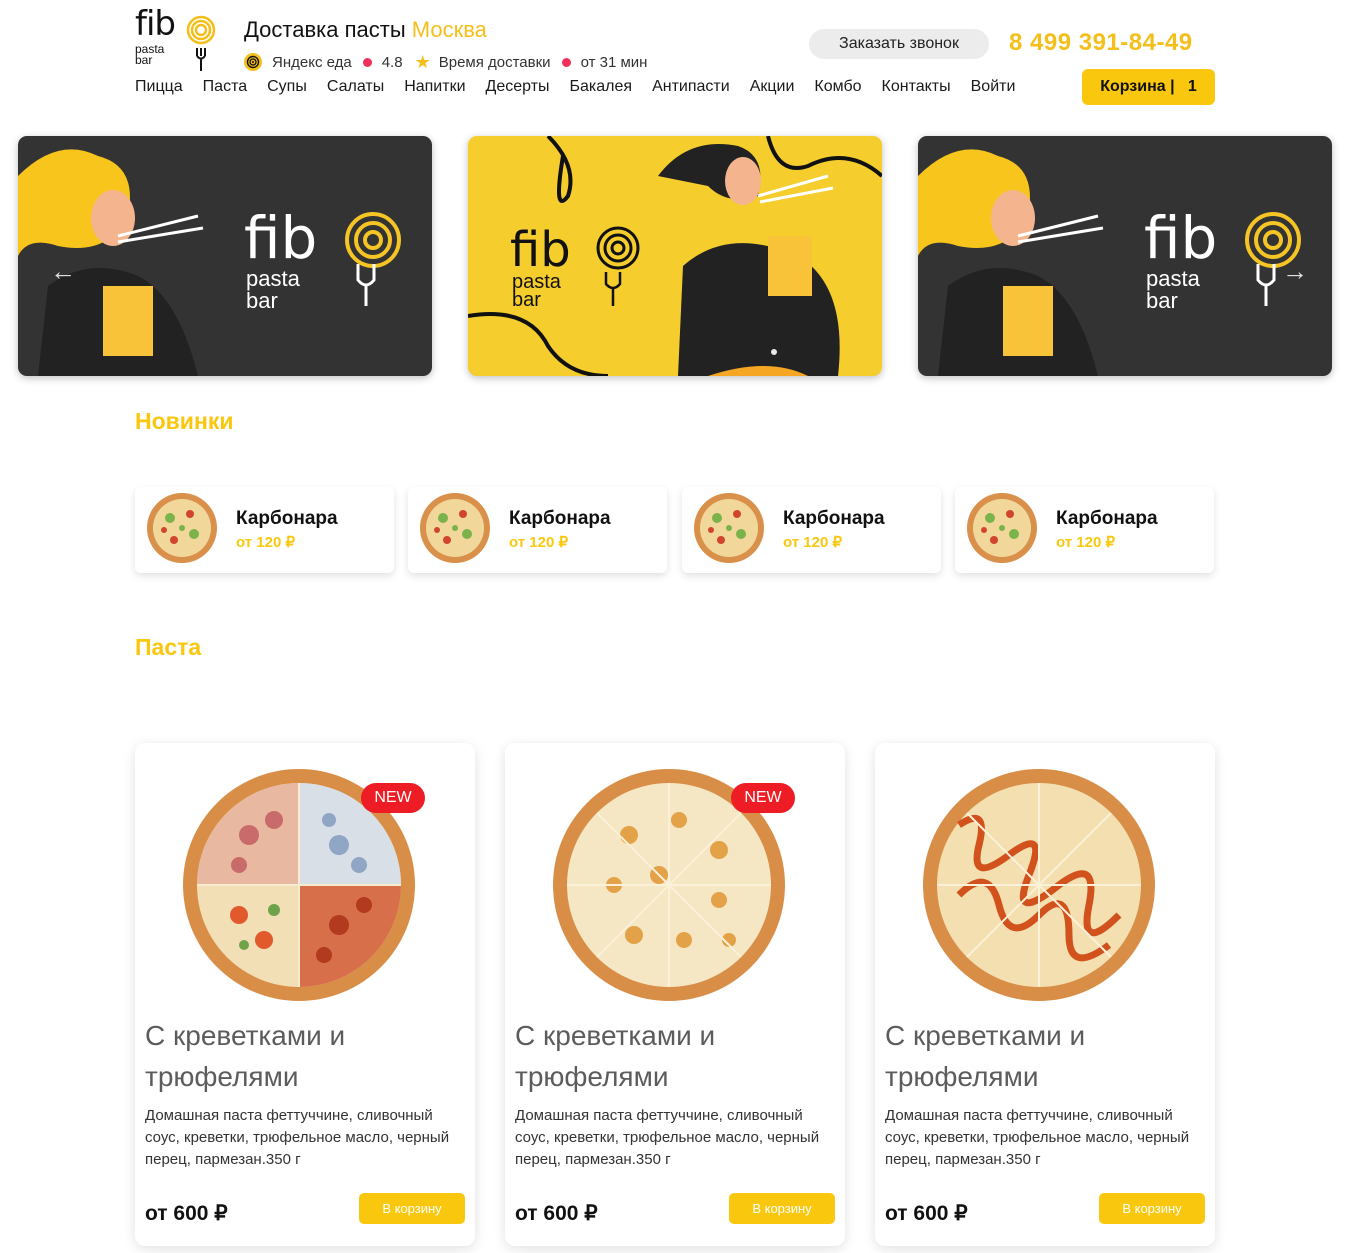 This screenshot has height=1253, width=1349. Describe the element at coordinates (155, 24) in the screenshot. I see `logo-word: fib` at that location.